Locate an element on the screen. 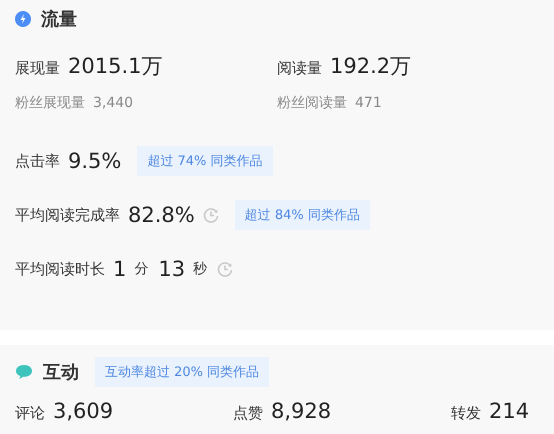 This screenshot has width=554, height=434. stat-label: 评论 is located at coordinates (30, 413).